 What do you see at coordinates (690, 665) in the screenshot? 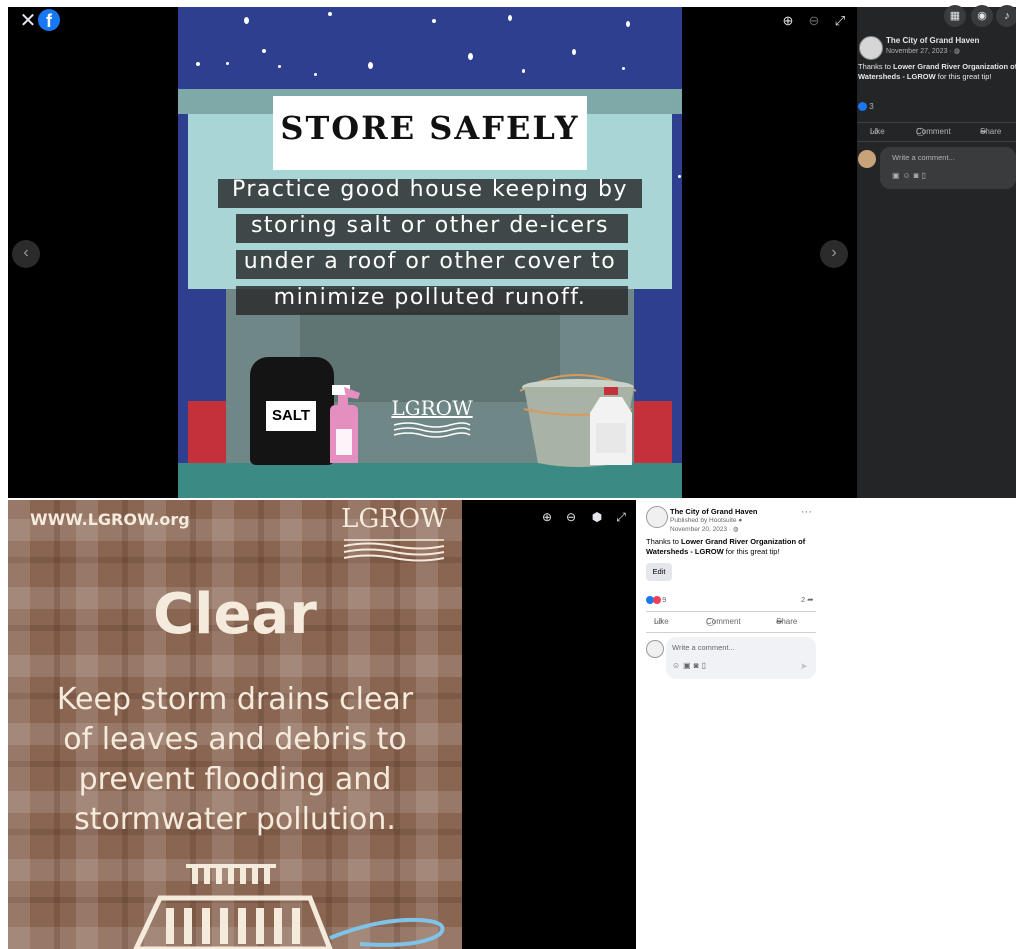
I see `comment-tool-icons: ☺▣◙▯` at bounding box center [690, 665].